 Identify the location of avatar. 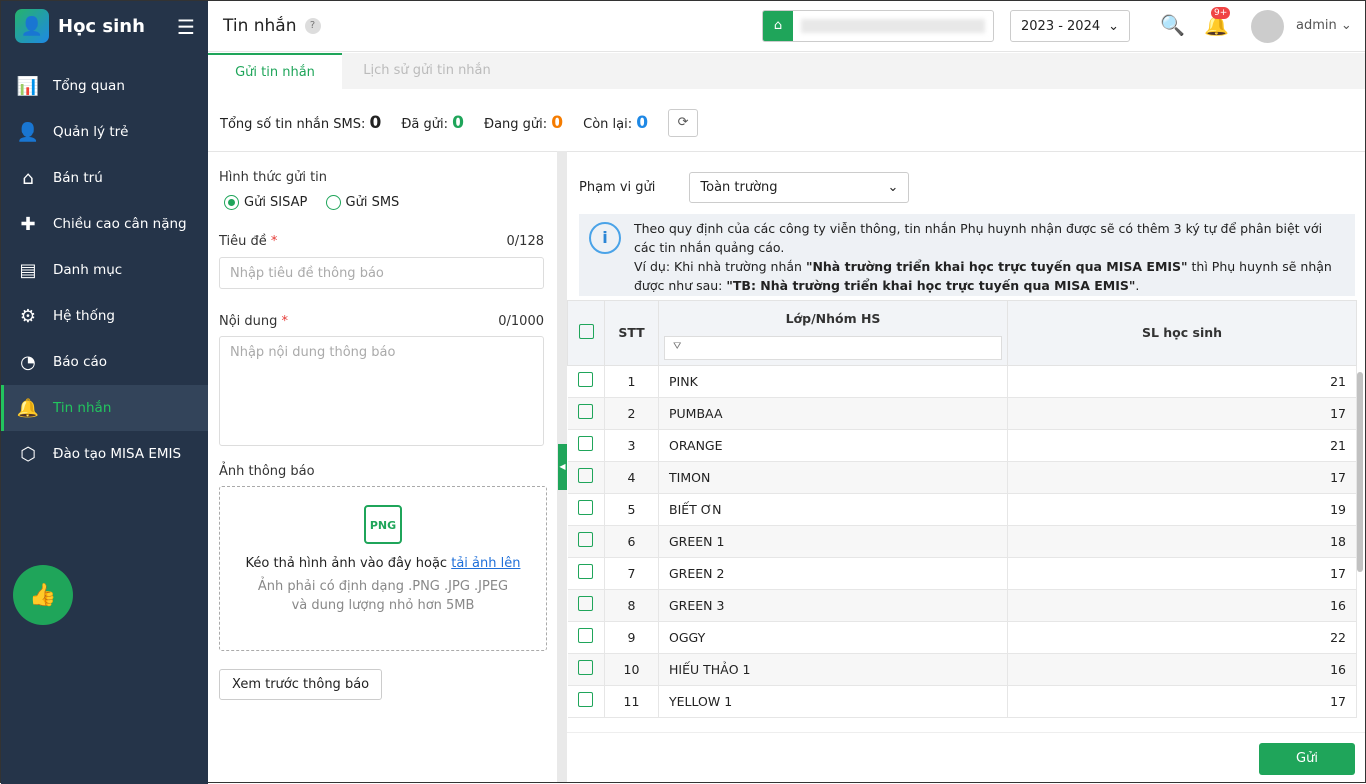
(1267, 26).